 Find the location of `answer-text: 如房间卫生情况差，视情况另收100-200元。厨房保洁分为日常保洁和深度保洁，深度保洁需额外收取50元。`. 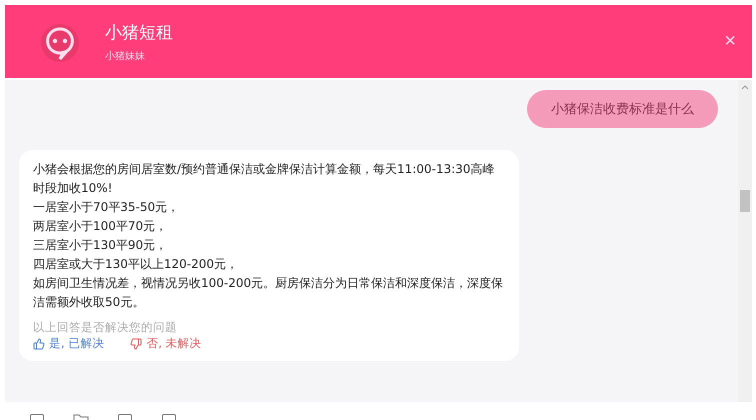

answer-text: 如房间卫生情况差，视情况另收100-200元。厨房保洁分为日常保洁和深度保洁，深度保洁需额外收取50元。 is located at coordinates (268, 293).